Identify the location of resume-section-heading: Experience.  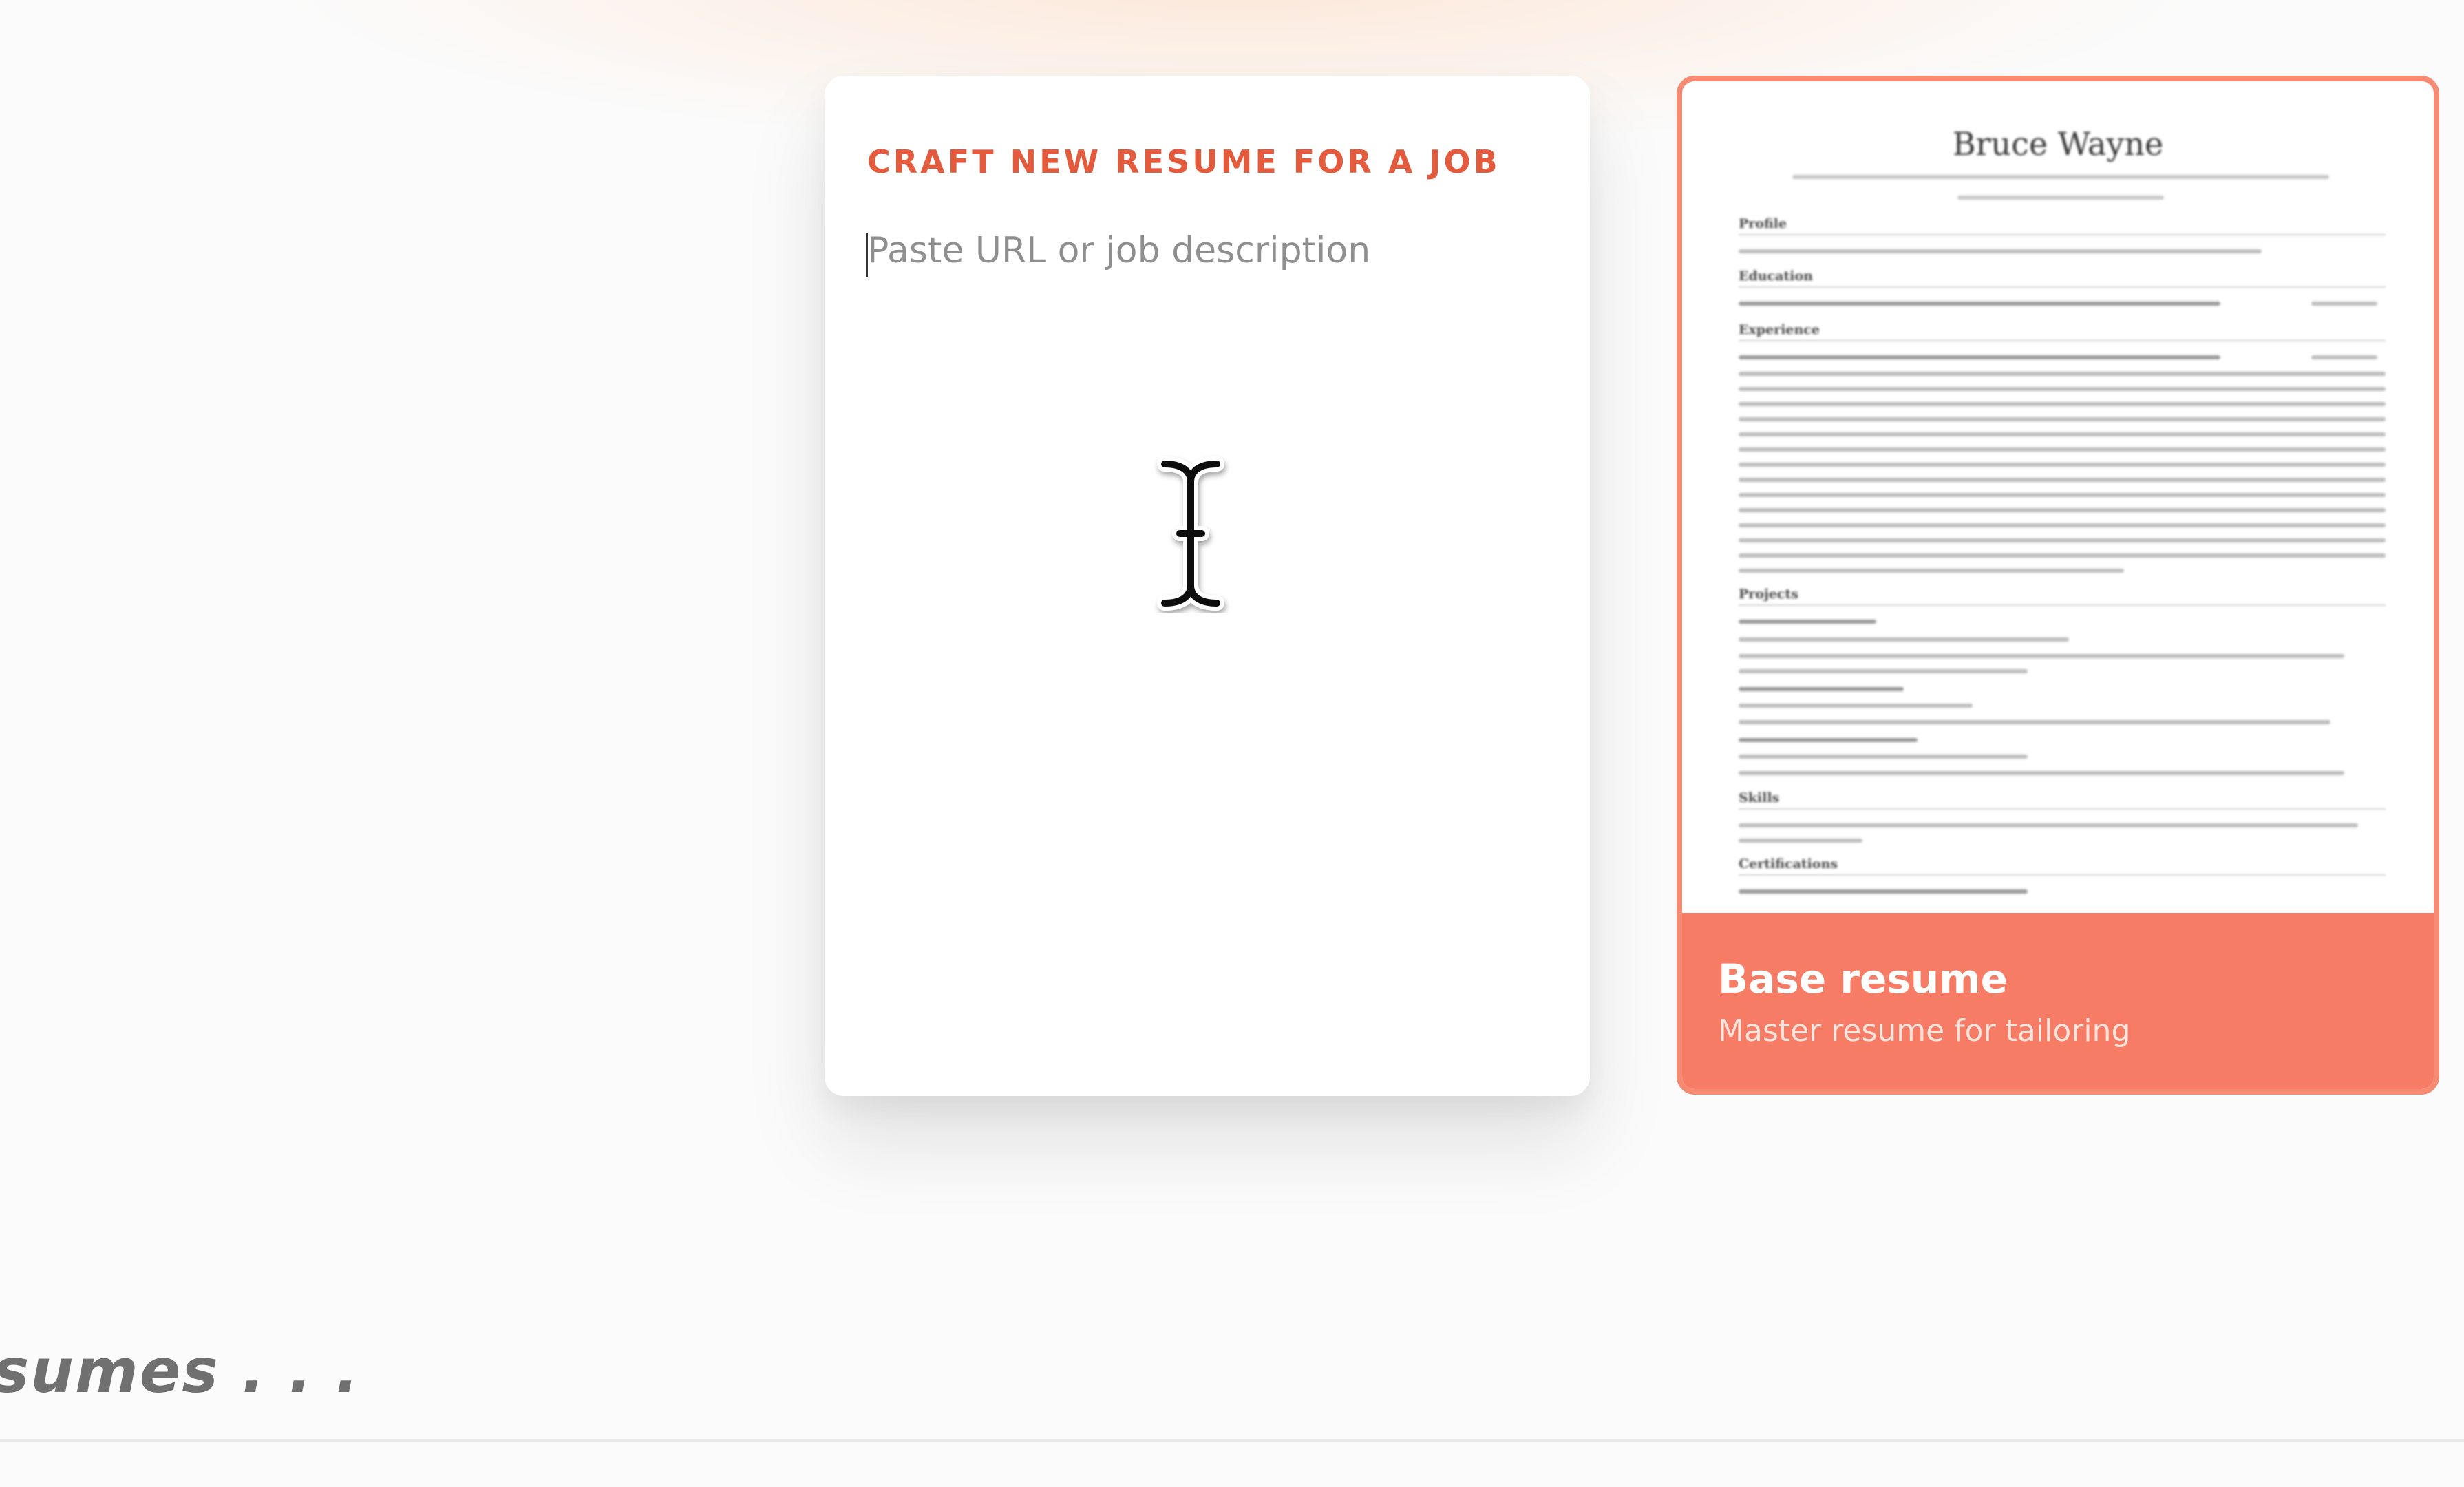
(2062, 331).